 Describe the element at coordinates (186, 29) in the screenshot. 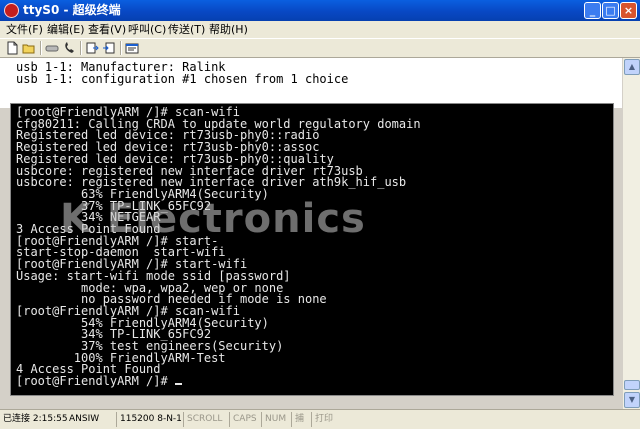

I see `menu-transfer: 传送(T)` at that location.